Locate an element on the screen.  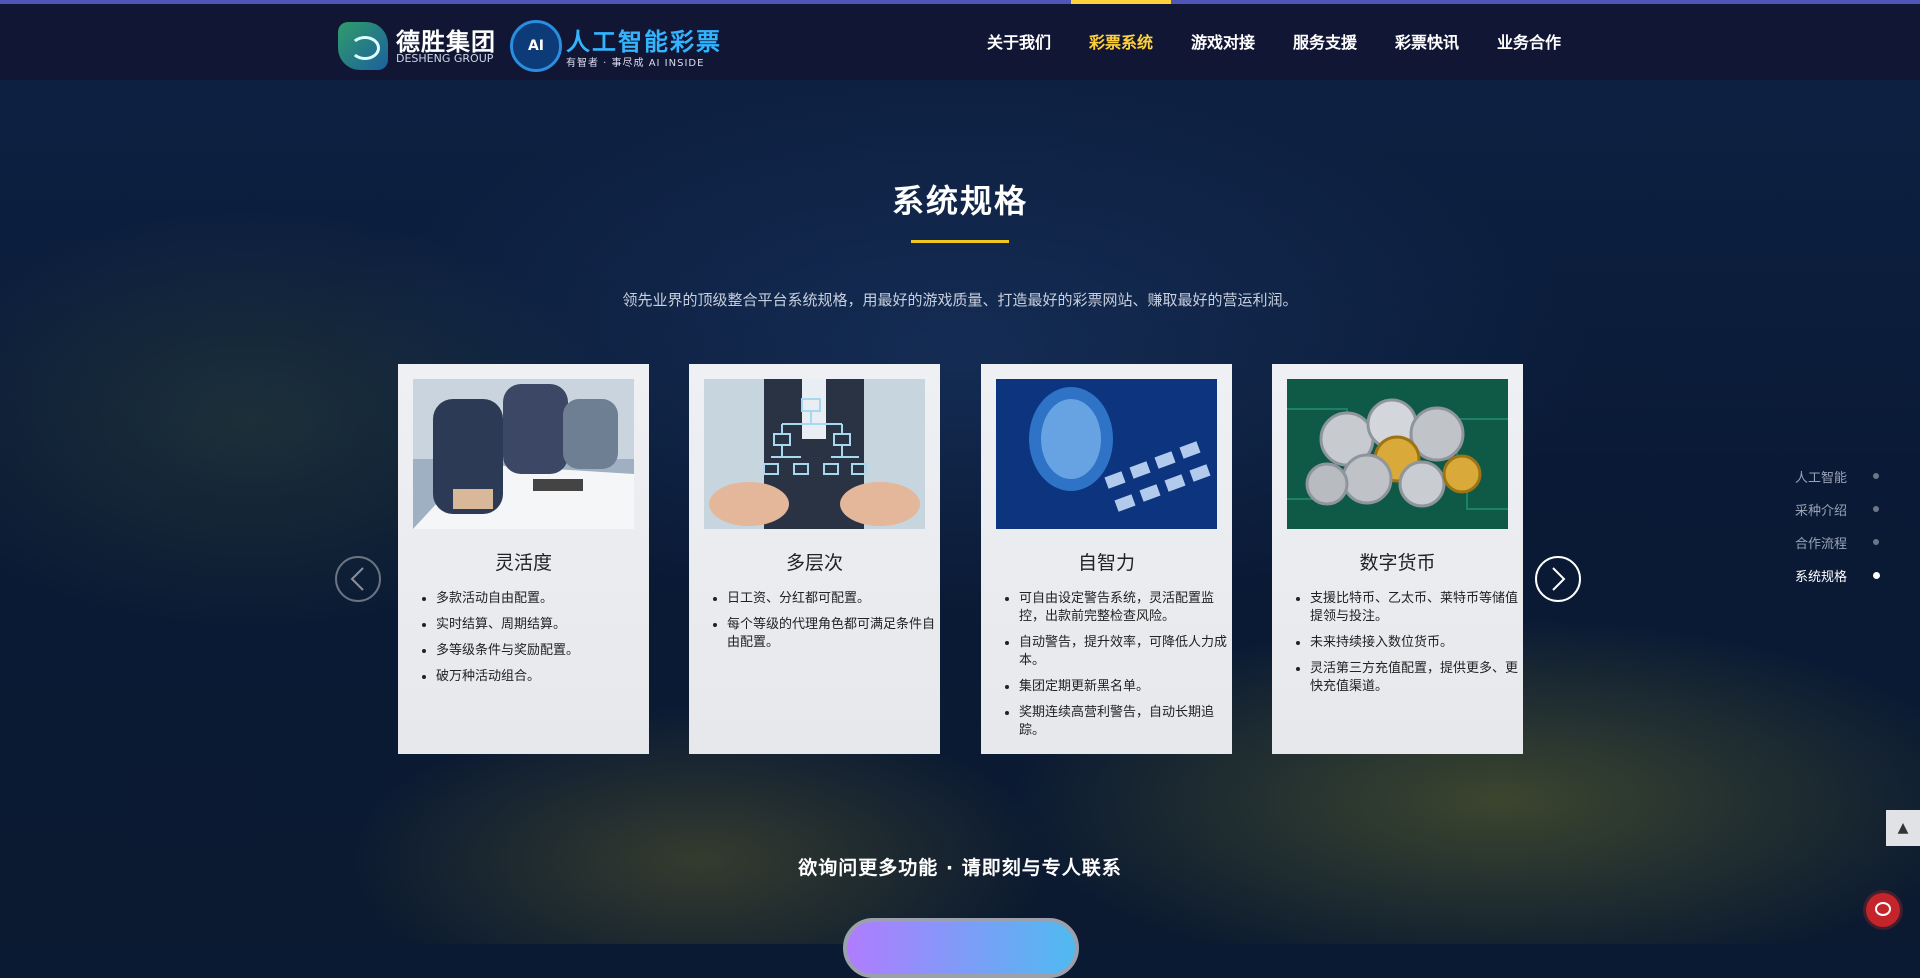
card-title: 灵活度 is located at coordinates (523, 563).